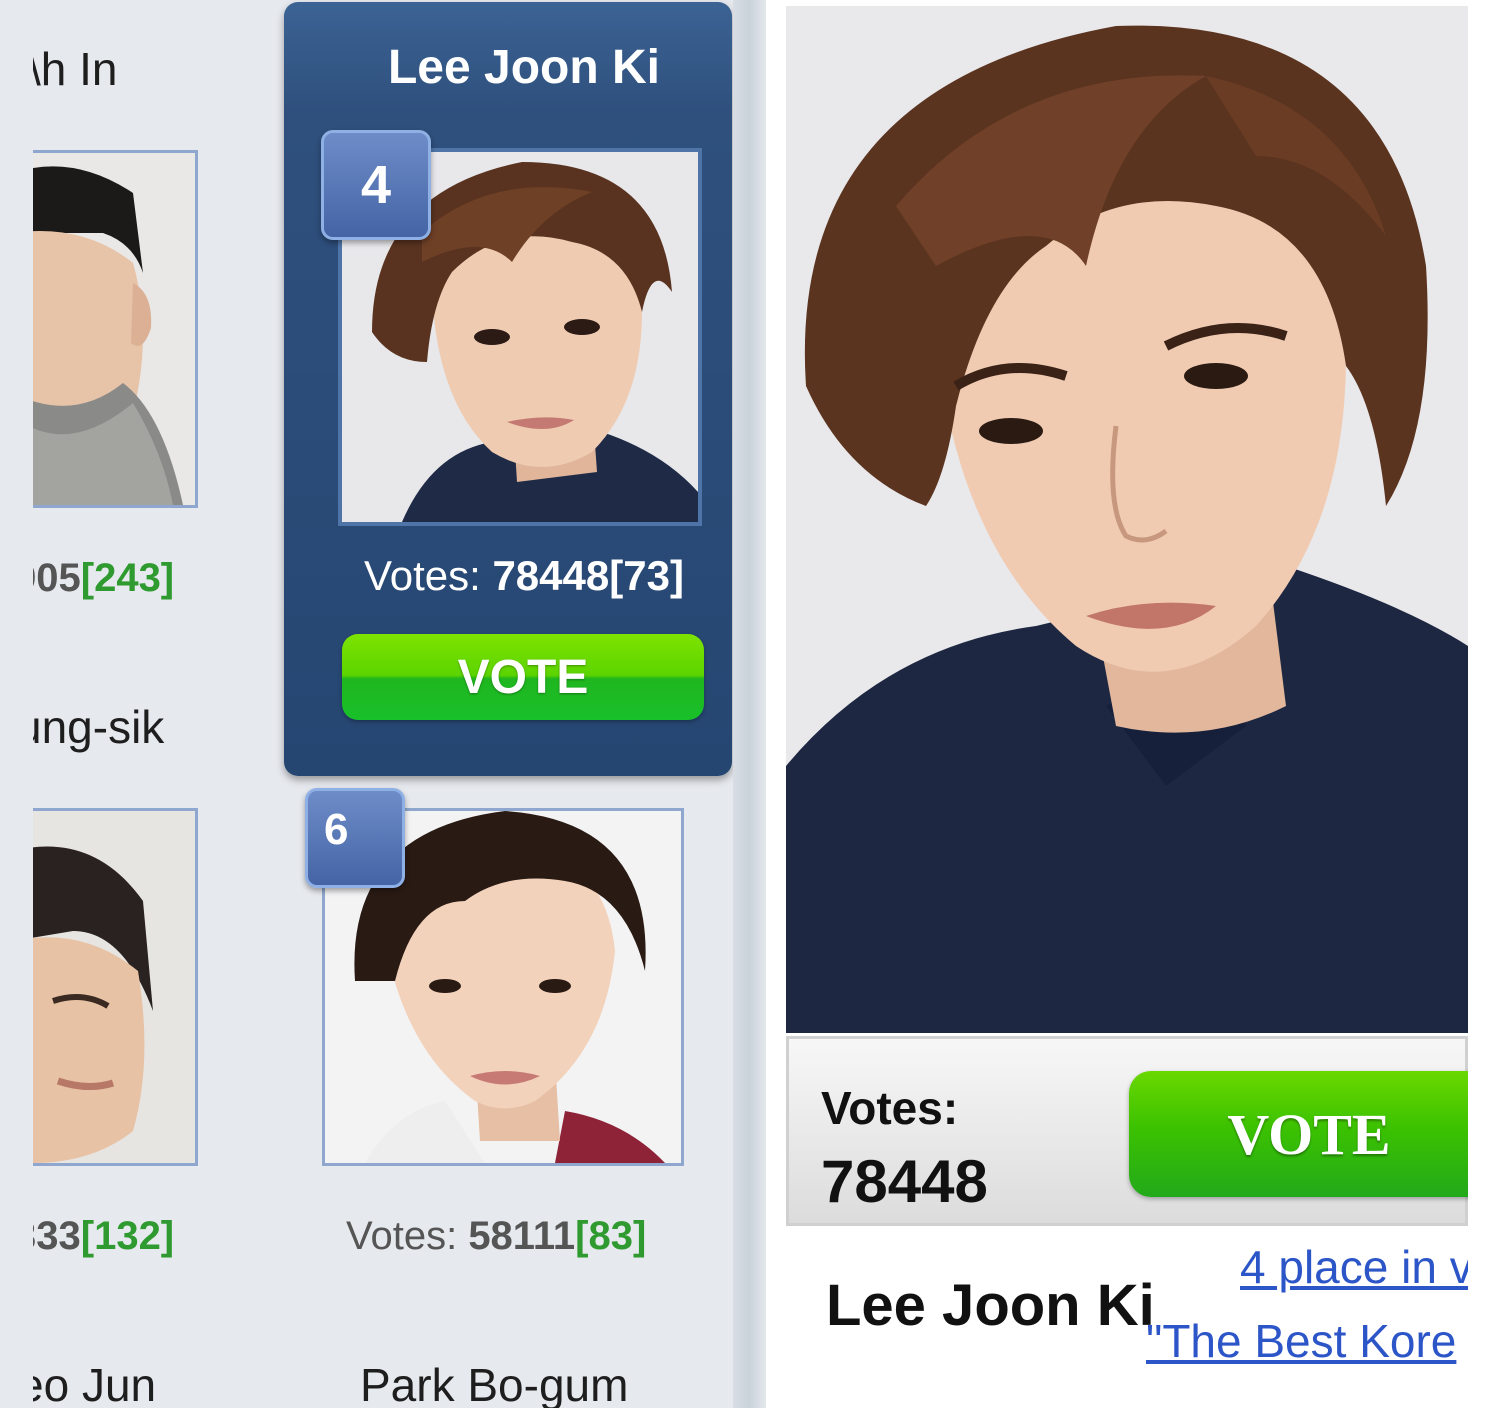 This screenshot has height=1408, width=1500. Describe the element at coordinates (1301, 1341) in the screenshot. I see `category-link: "The Best Kore` at that location.